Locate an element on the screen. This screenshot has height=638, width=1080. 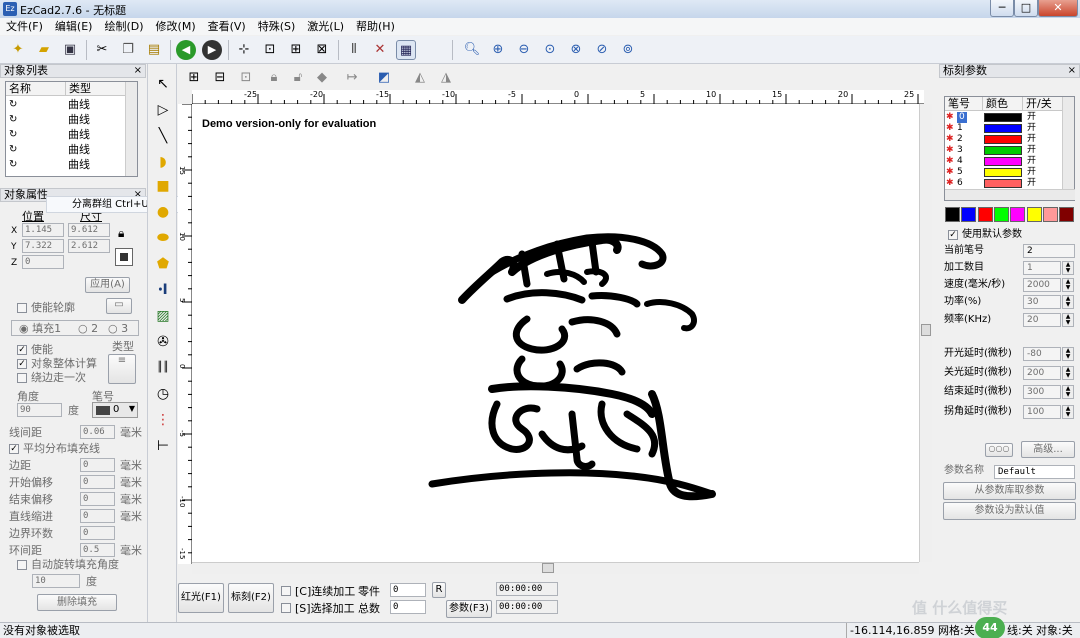
menu-view: 查看(V) is located at coordinates (227, 26).